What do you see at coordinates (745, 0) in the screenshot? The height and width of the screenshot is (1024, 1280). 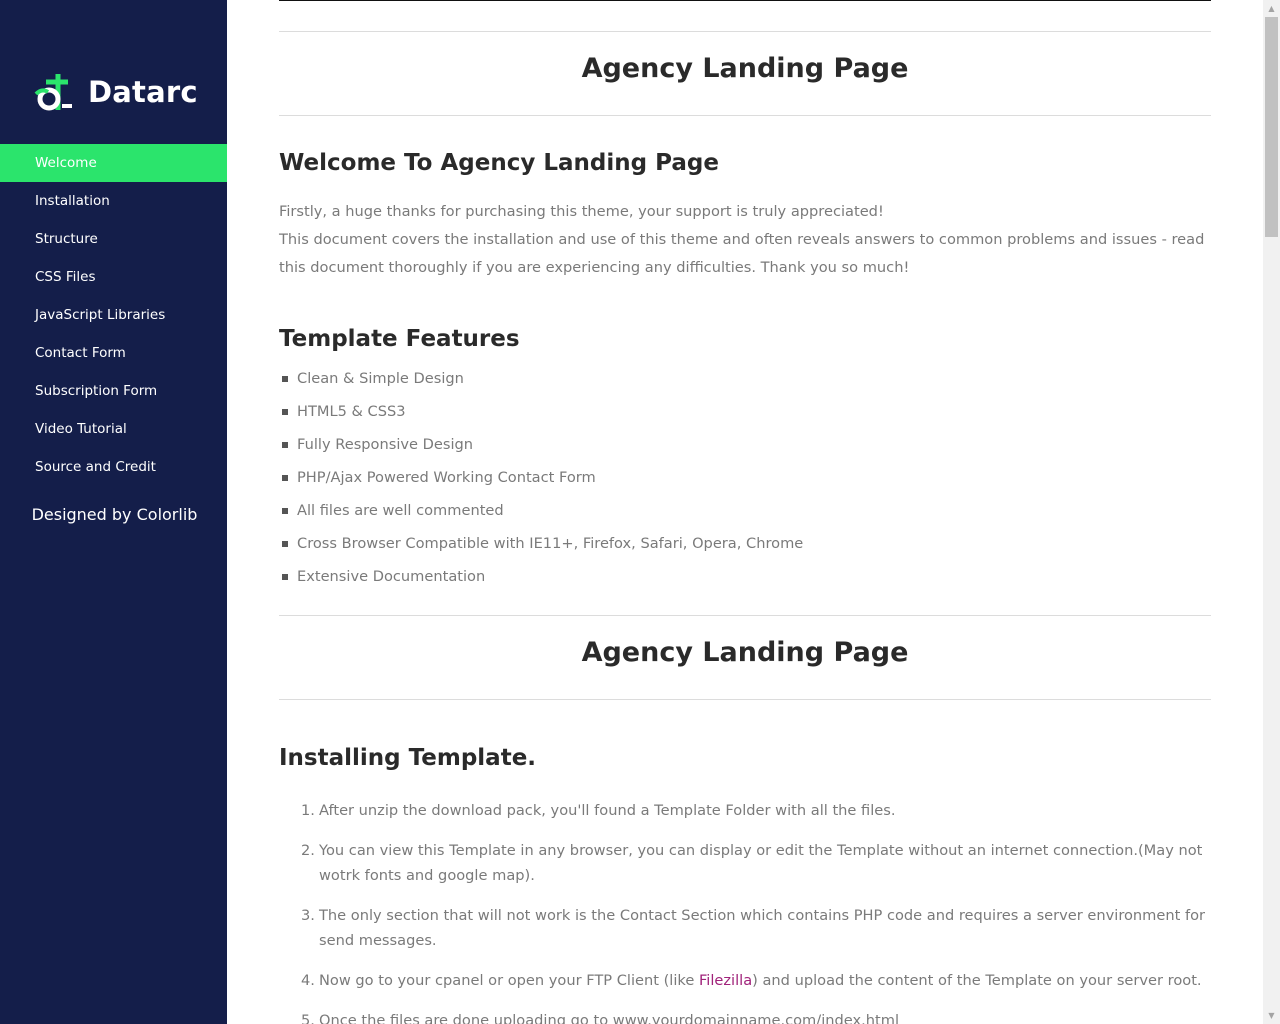 I see `top-border` at bounding box center [745, 0].